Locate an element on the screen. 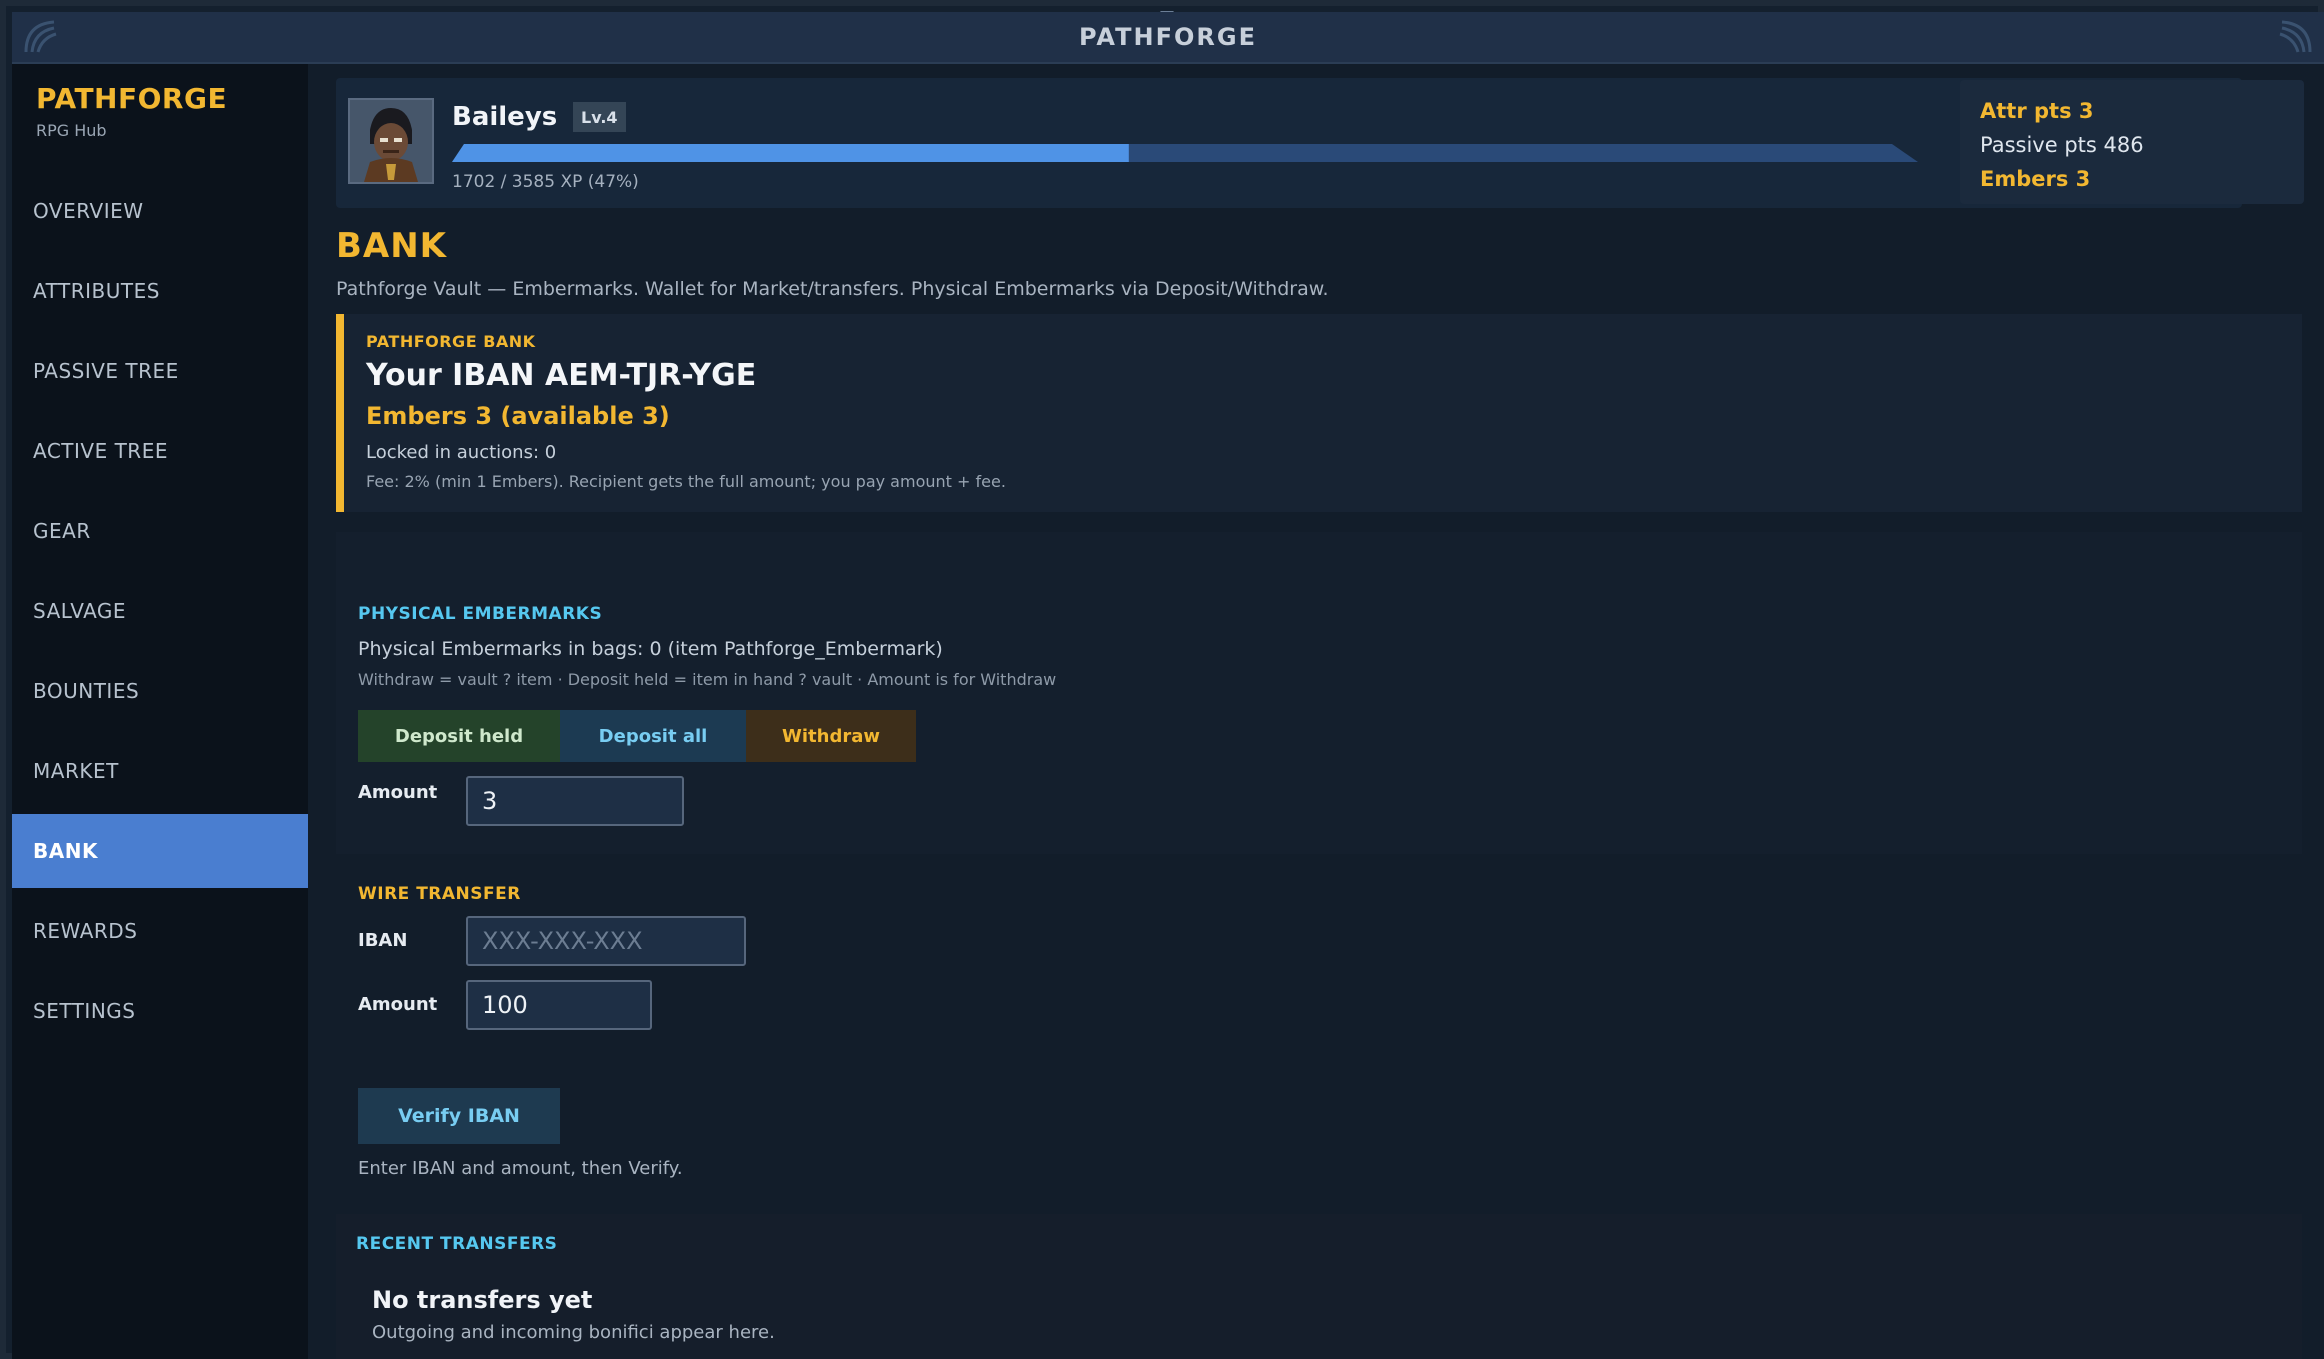 The height and width of the screenshot is (1359, 2324). withdraw-amount-input is located at coordinates (575, 801).